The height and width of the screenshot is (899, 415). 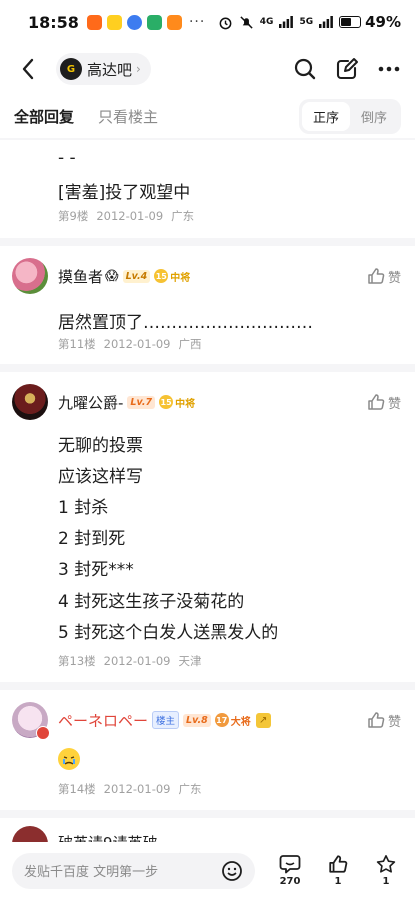 I want to click on floor-number: 第14楼, so click(x=77, y=789).